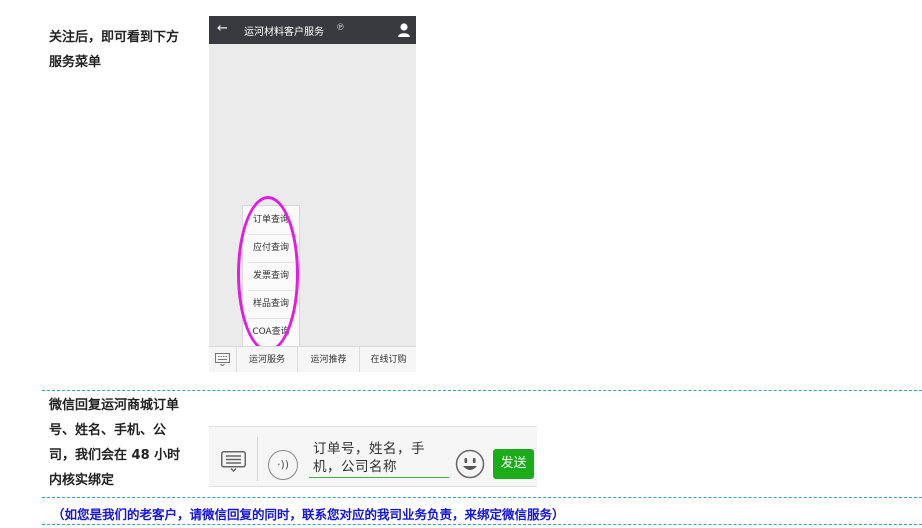  Describe the element at coordinates (108, 430) in the screenshot. I see `instruction-line: 号、姓名、手机、公` at that location.